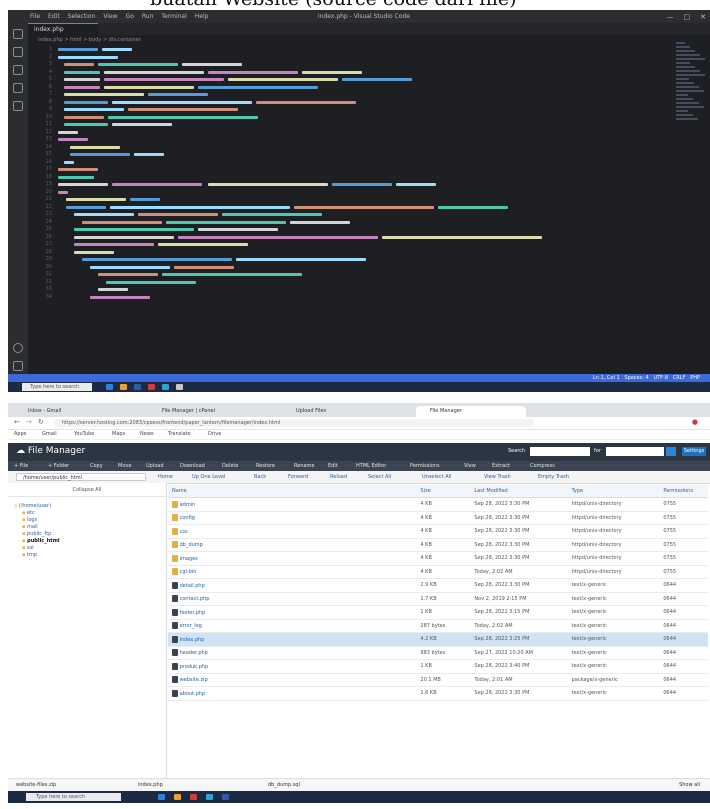 The image size is (710, 809). I want to click on nav-toolbar-button: View Trash, so click(497, 477).